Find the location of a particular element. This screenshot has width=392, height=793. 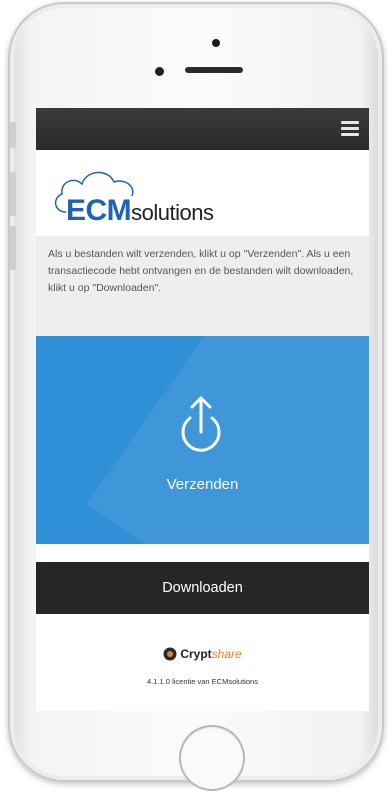

download-button-label: Downloaden is located at coordinates (202, 588).